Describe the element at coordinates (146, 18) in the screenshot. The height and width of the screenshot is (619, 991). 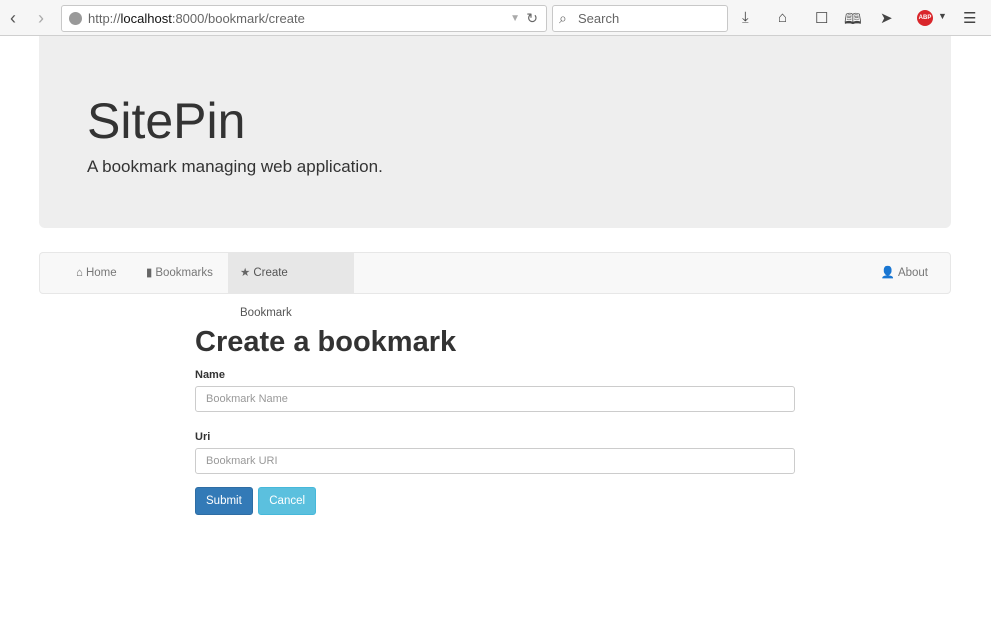
I see `url-host: localhost` at that location.